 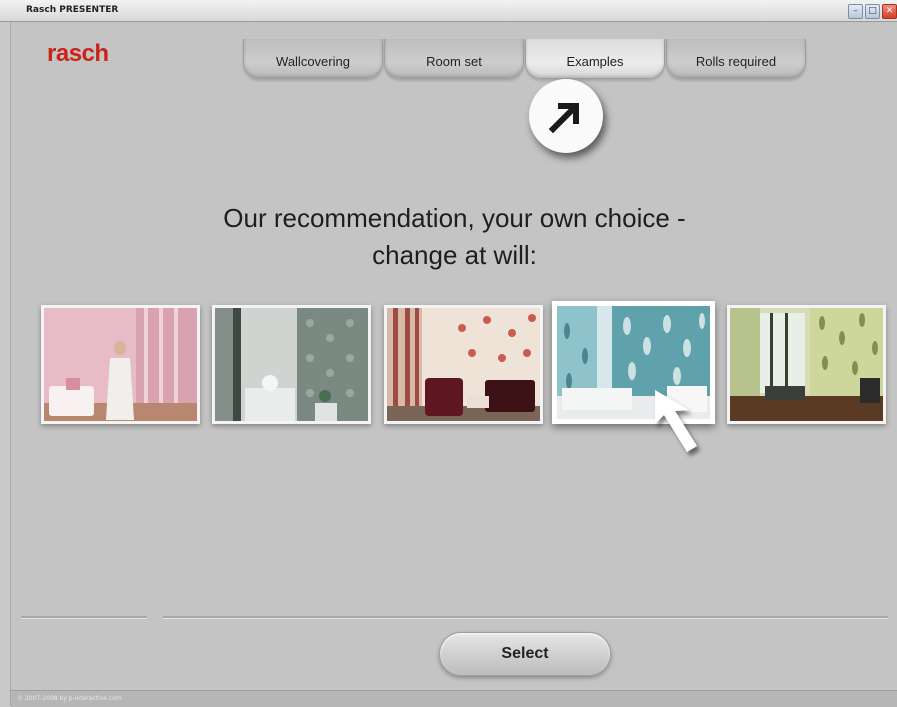 What do you see at coordinates (454, 255) in the screenshot?
I see `headline-line-2: change at will:` at bounding box center [454, 255].